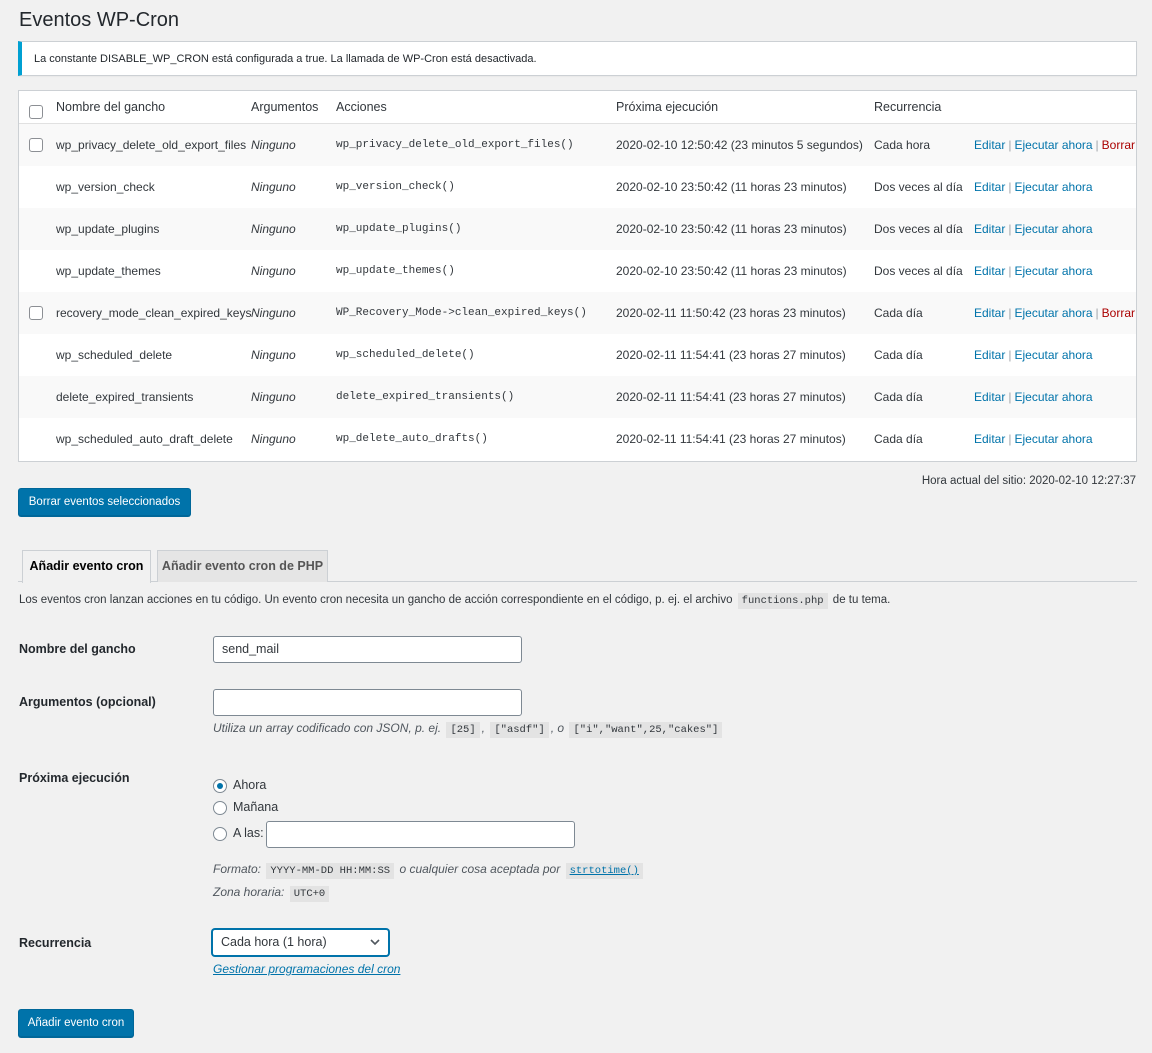  Describe the element at coordinates (907, 107) in the screenshot. I see `header-recurrence: Recurrencia` at that location.